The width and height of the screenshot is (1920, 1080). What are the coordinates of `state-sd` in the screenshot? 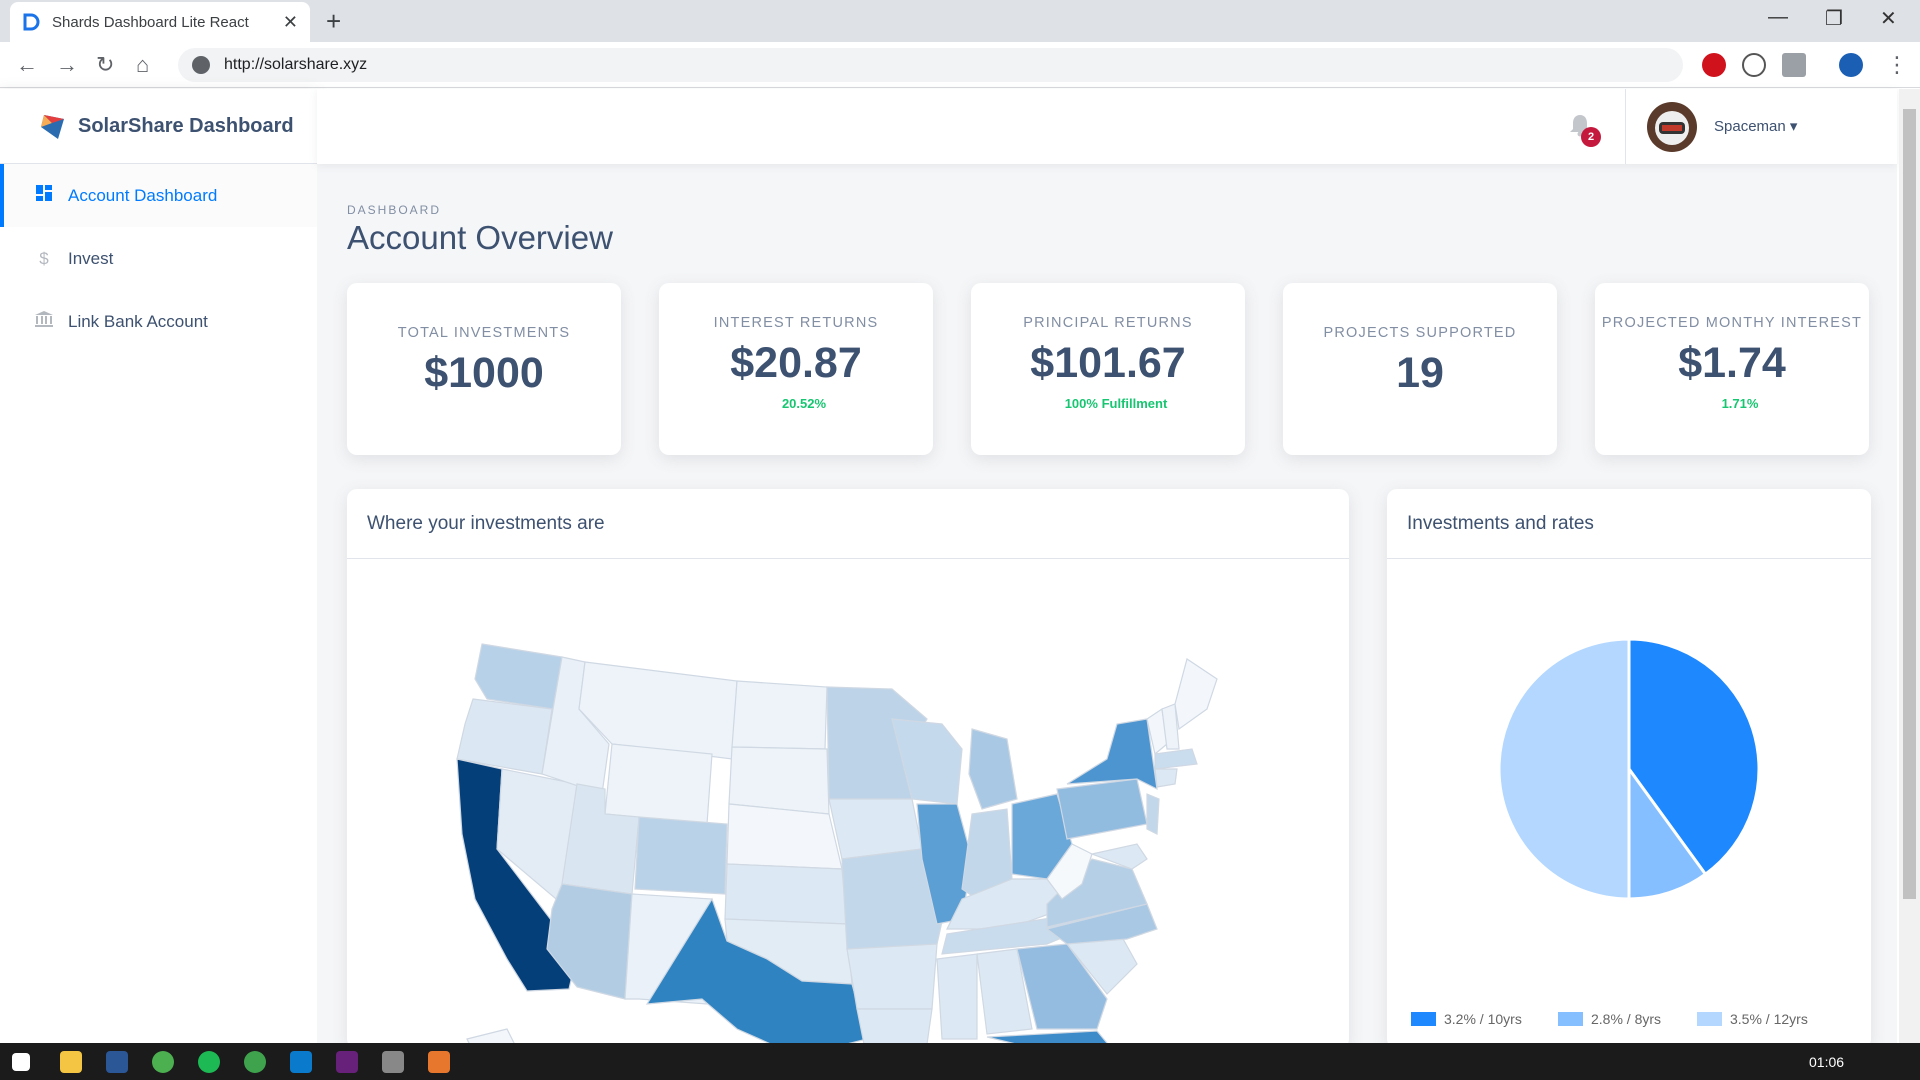 It's located at (779, 780).